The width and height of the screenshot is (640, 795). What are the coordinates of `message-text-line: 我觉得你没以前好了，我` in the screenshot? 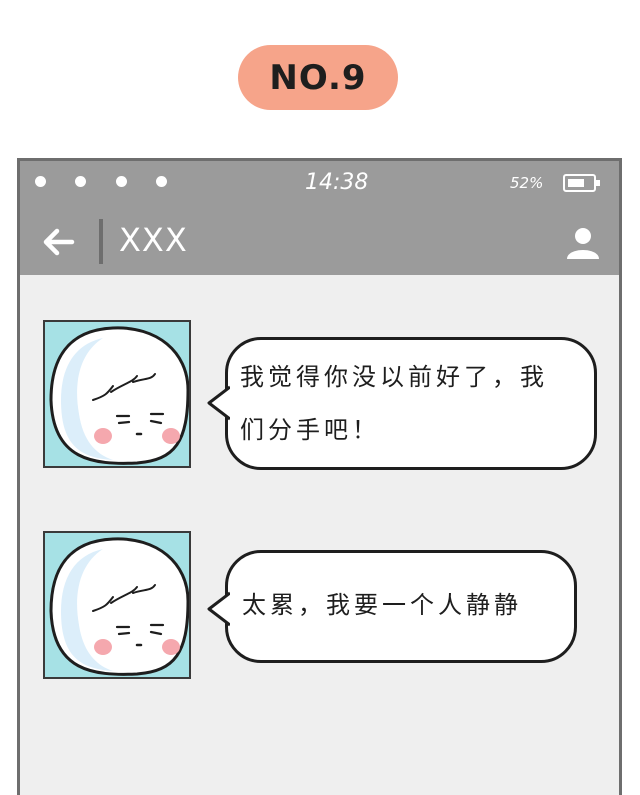 It's located at (394, 377).